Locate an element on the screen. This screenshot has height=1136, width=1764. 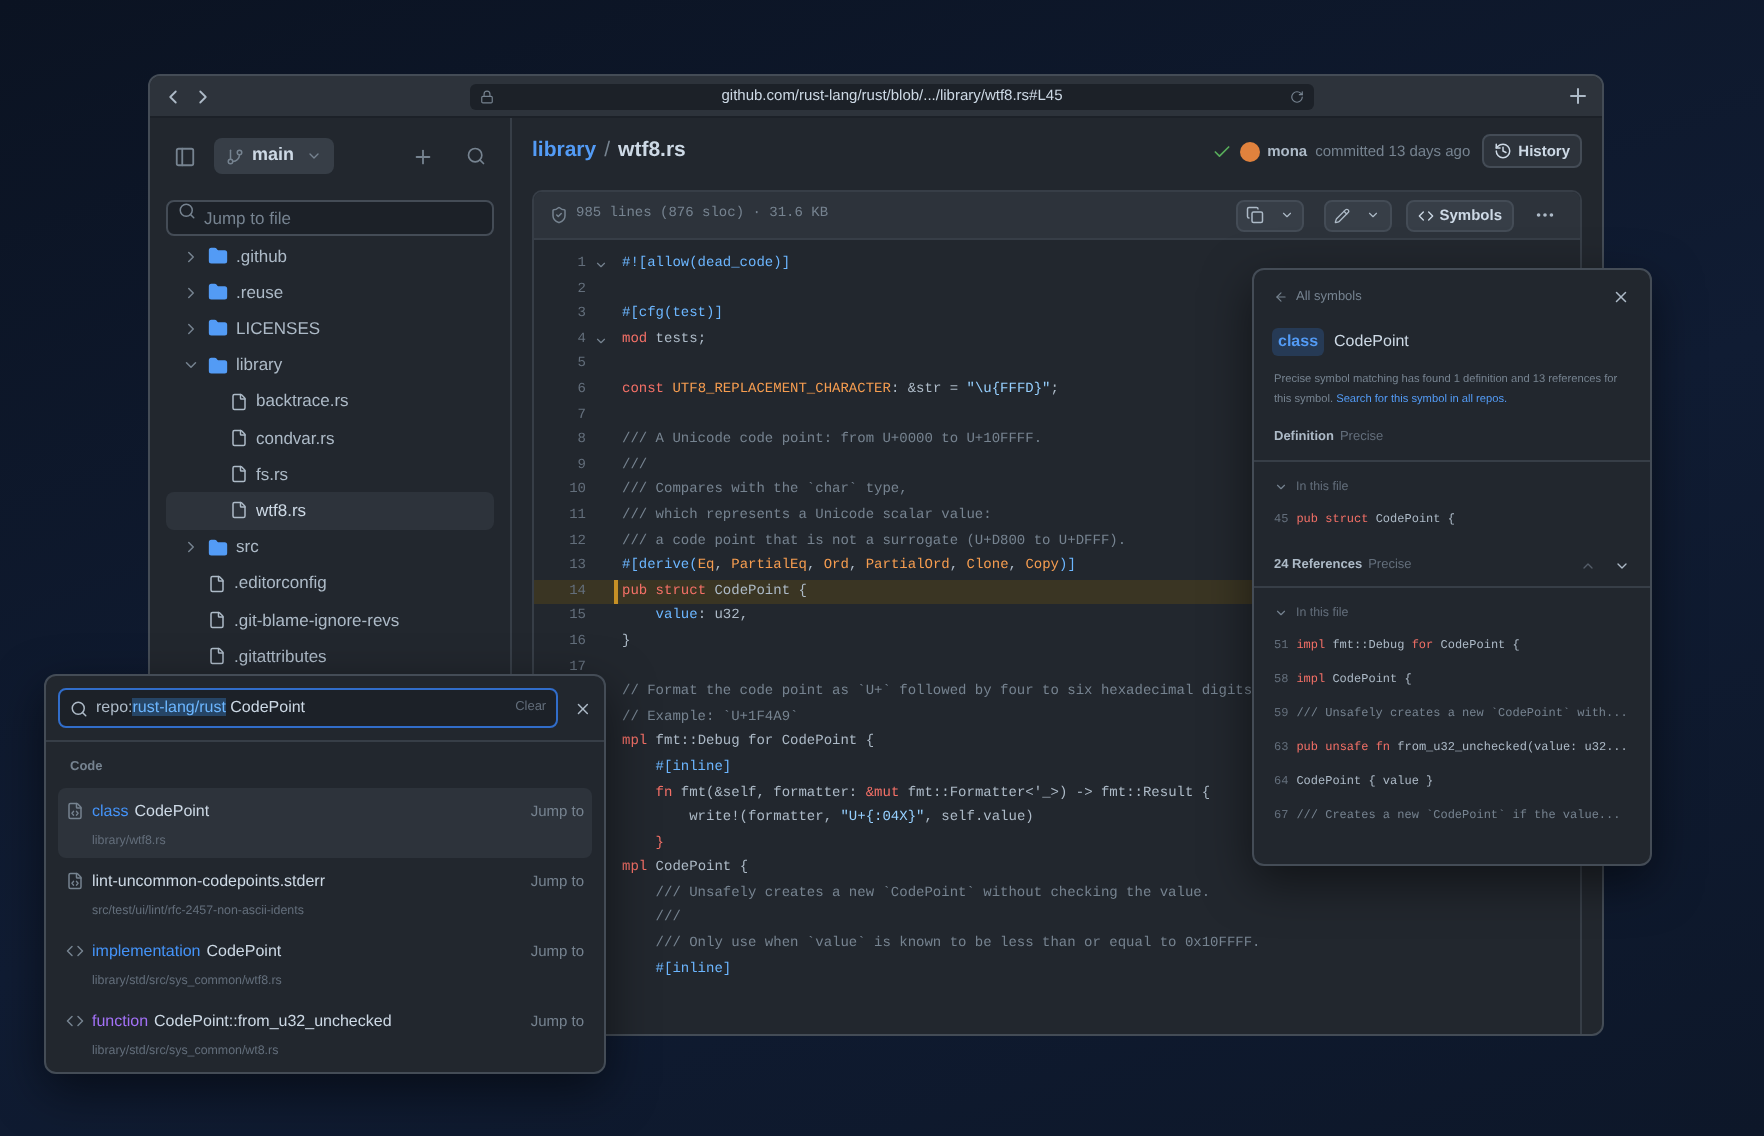
symbol-kind: implementation is located at coordinates (146, 951).